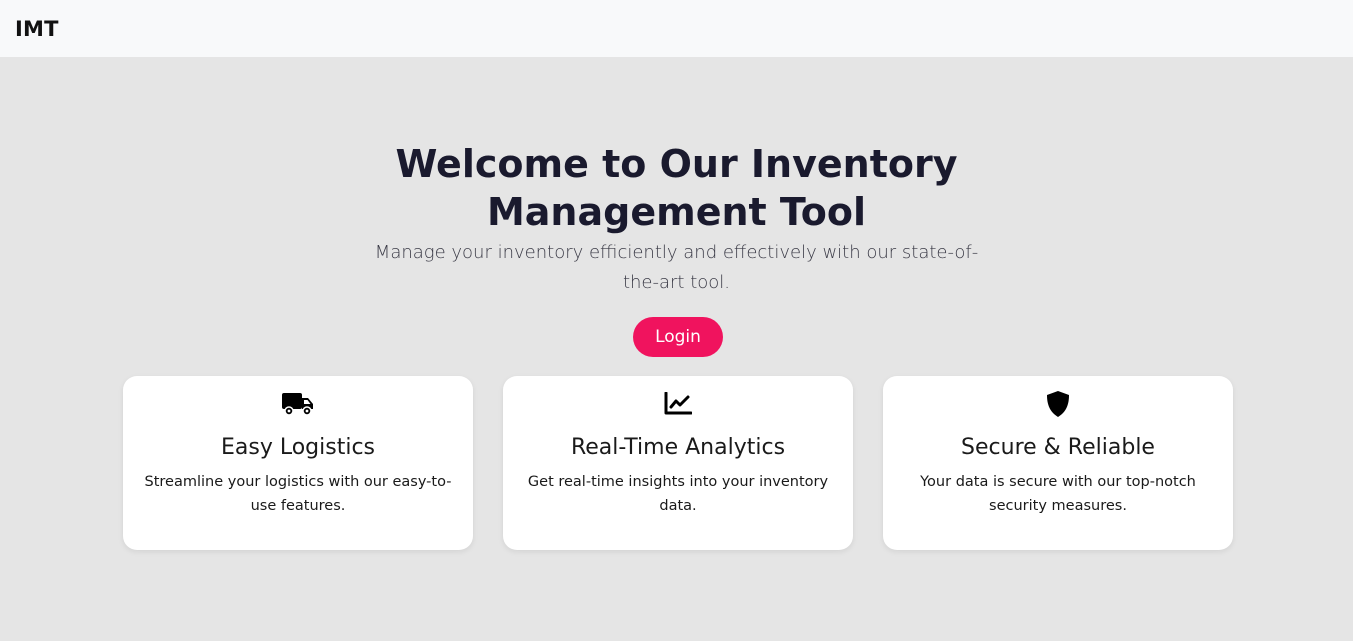 Image resolution: width=1353 pixels, height=641 pixels. I want to click on truck-icon, so click(298, 404).